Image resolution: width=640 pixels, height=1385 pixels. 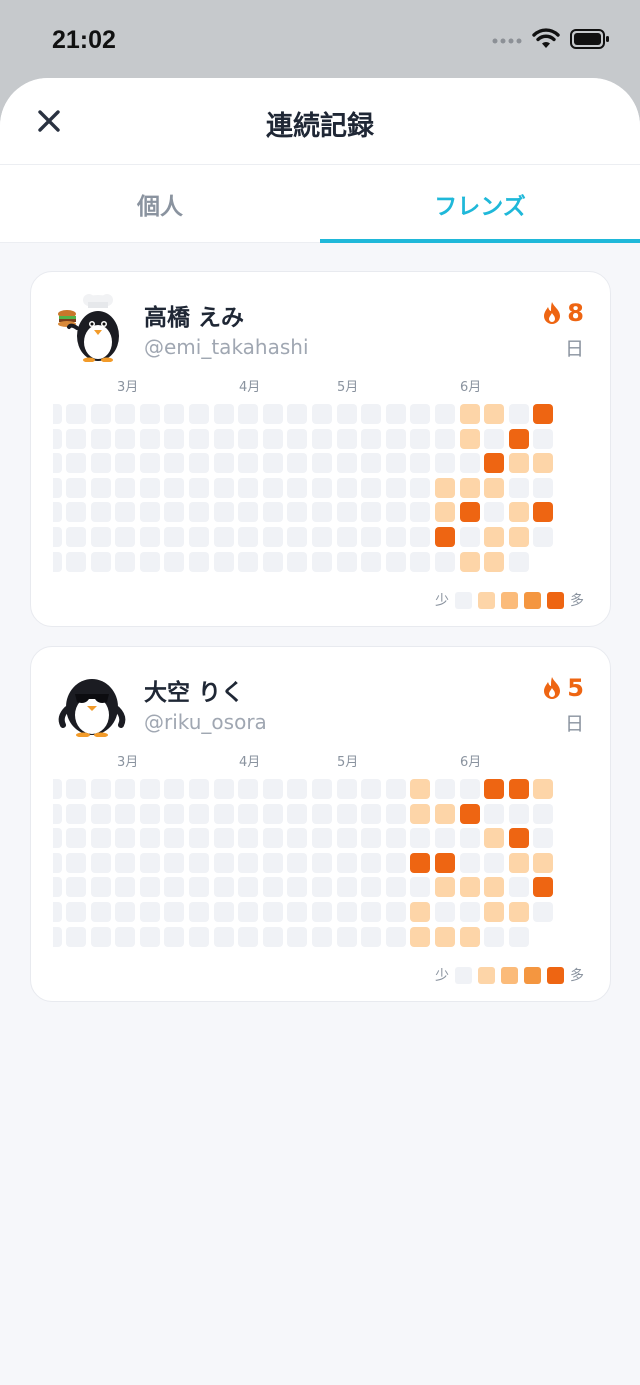 What do you see at coordinates (226, 347) in the screenshot?
I see `friend-handle: @emi_takahashi` at bounding box center [226, 347].